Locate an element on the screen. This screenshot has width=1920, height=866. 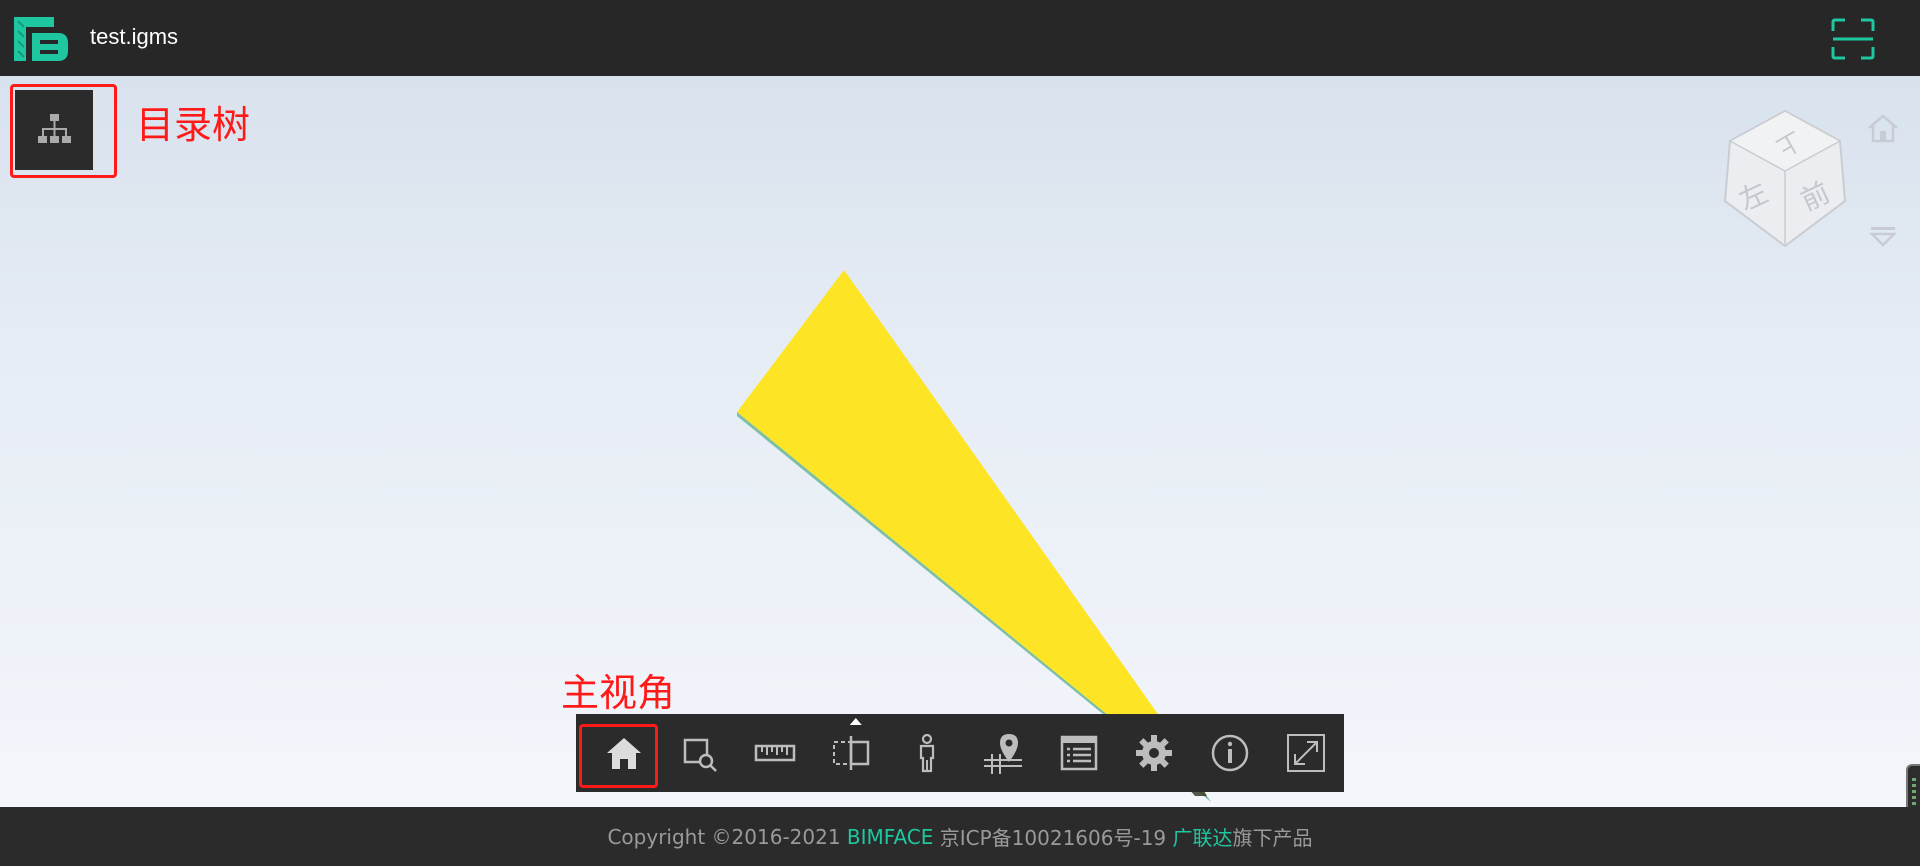
map-mode-button is located at coordinates (1003, 753).